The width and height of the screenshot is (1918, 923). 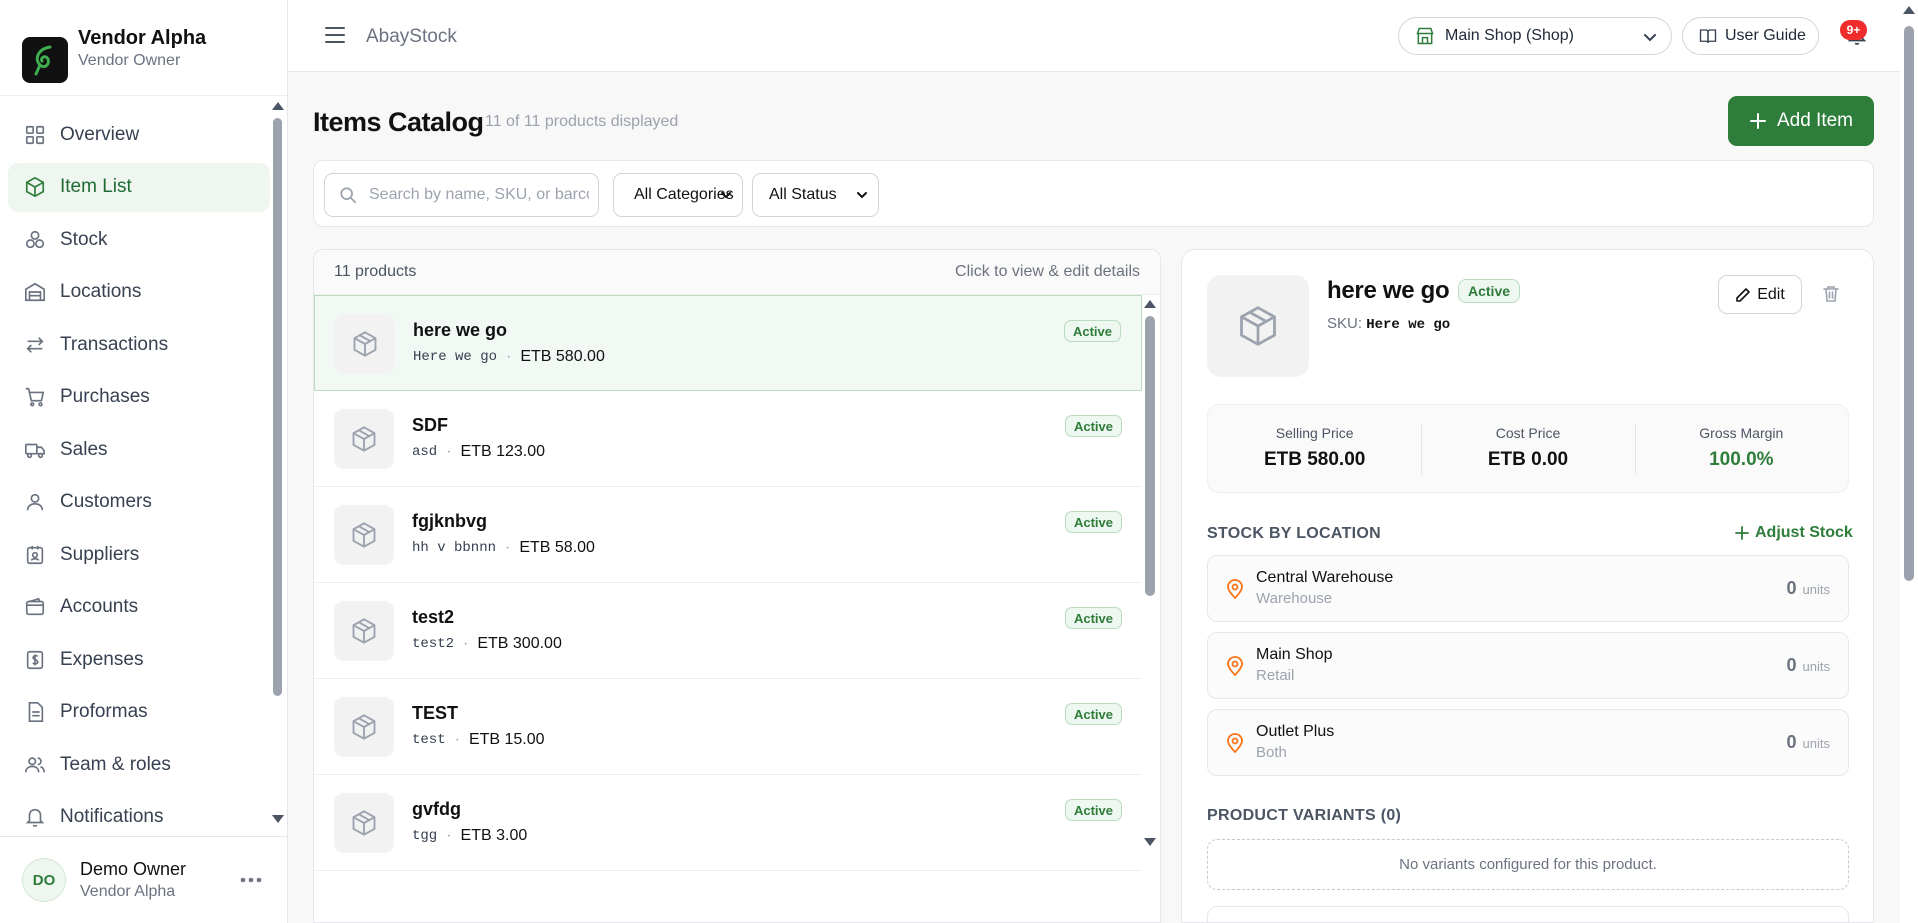 What do you see at coordinates (100, 134) in the screenshot?
I see `sidebar-item-label: Overview` at bounding box center [100, 134].